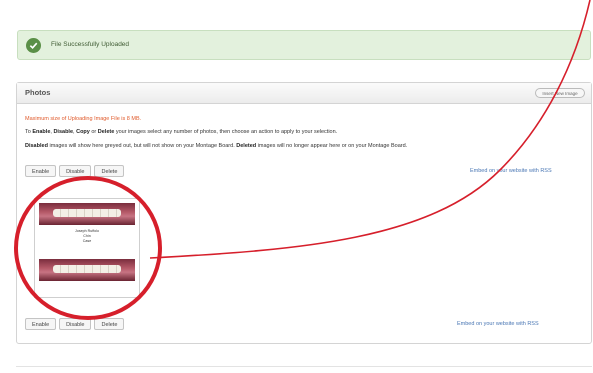 The width and height of the screenshot is (593, 373). Describe the element at coordinates (304, 366) in the screenshot. I see `footer-divider` at that location.